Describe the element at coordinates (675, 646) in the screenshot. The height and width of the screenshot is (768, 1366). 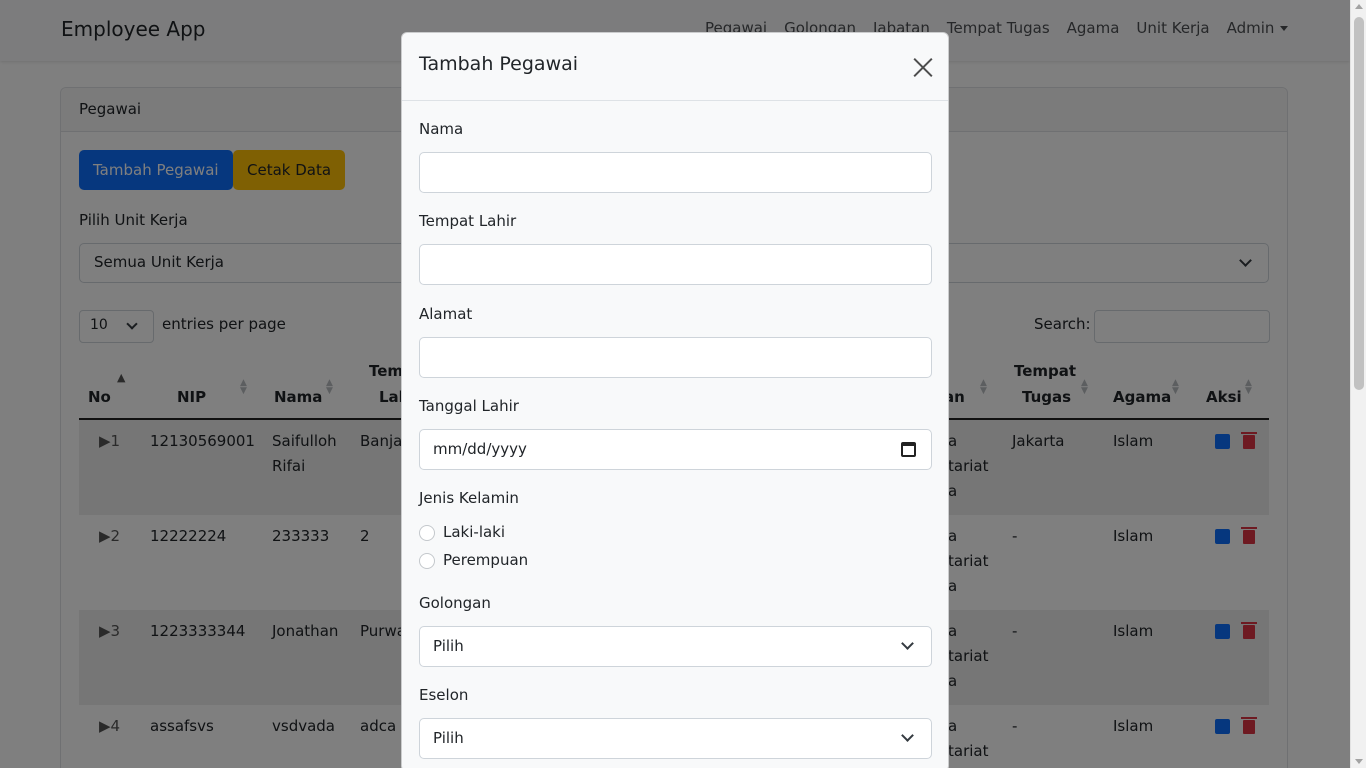
I see `golongan-select: Pilih` at that location.